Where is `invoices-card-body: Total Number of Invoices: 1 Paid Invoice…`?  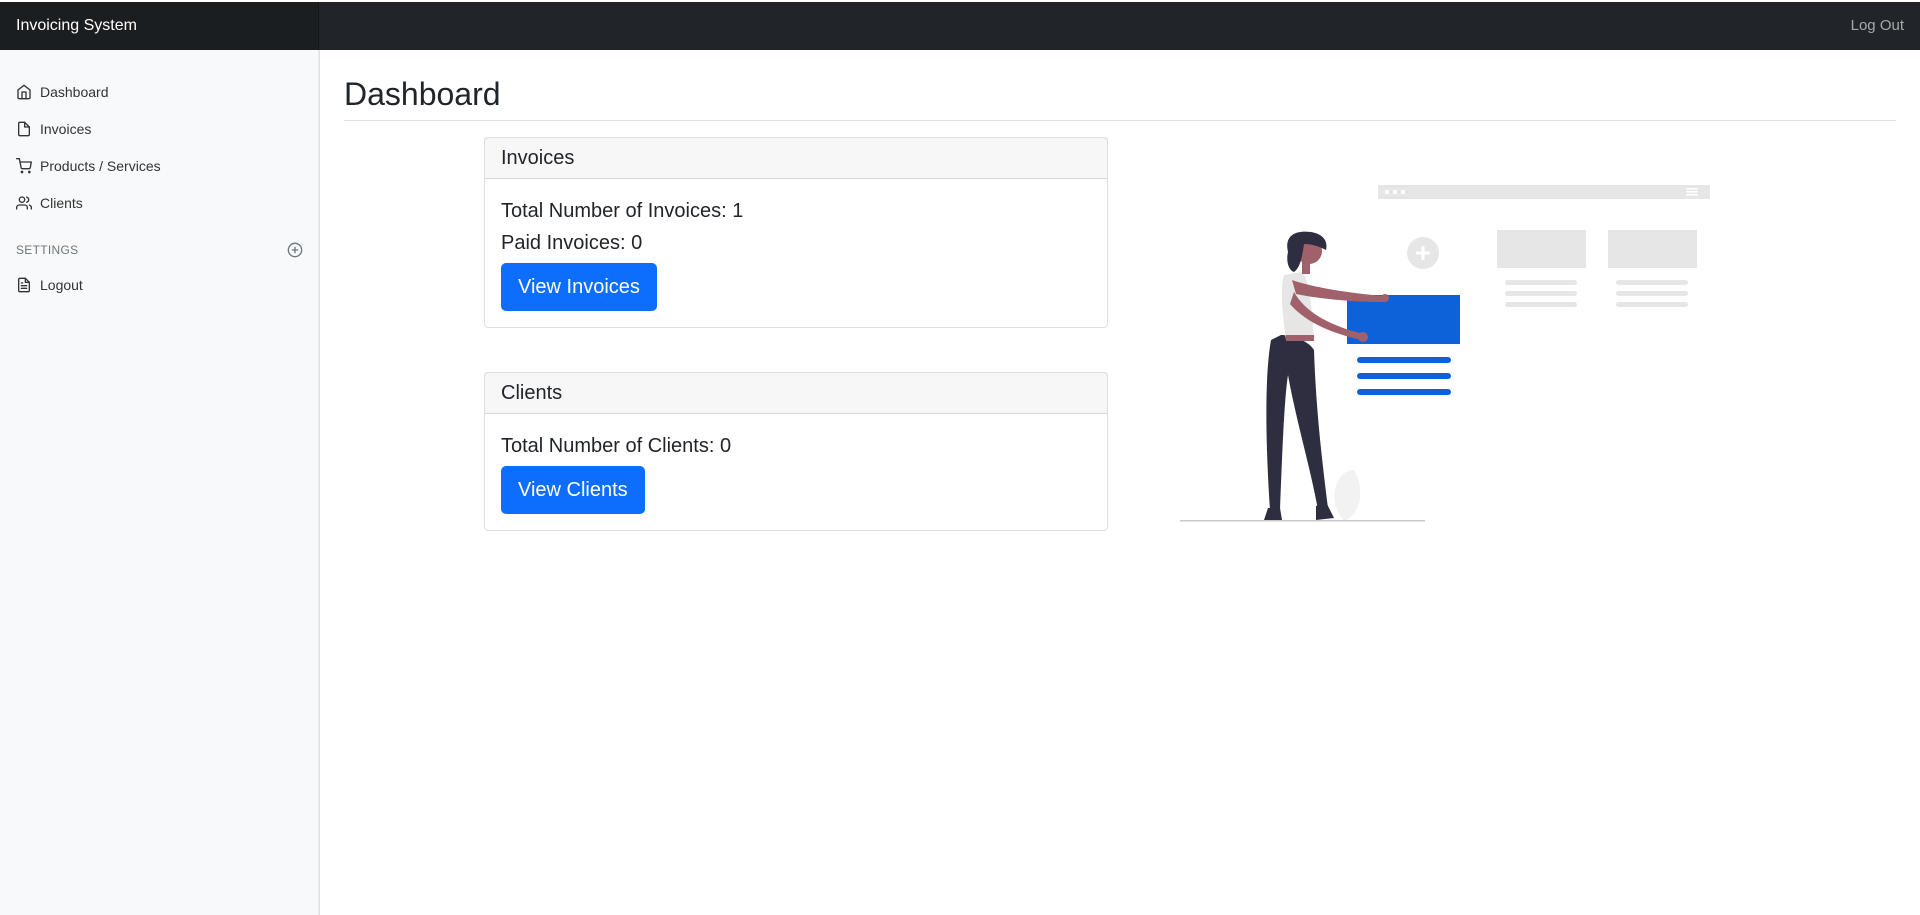
invoices-card-body: Total Number of Invoices: 1 Paid Invoice… is located at coordinates (796, 253).